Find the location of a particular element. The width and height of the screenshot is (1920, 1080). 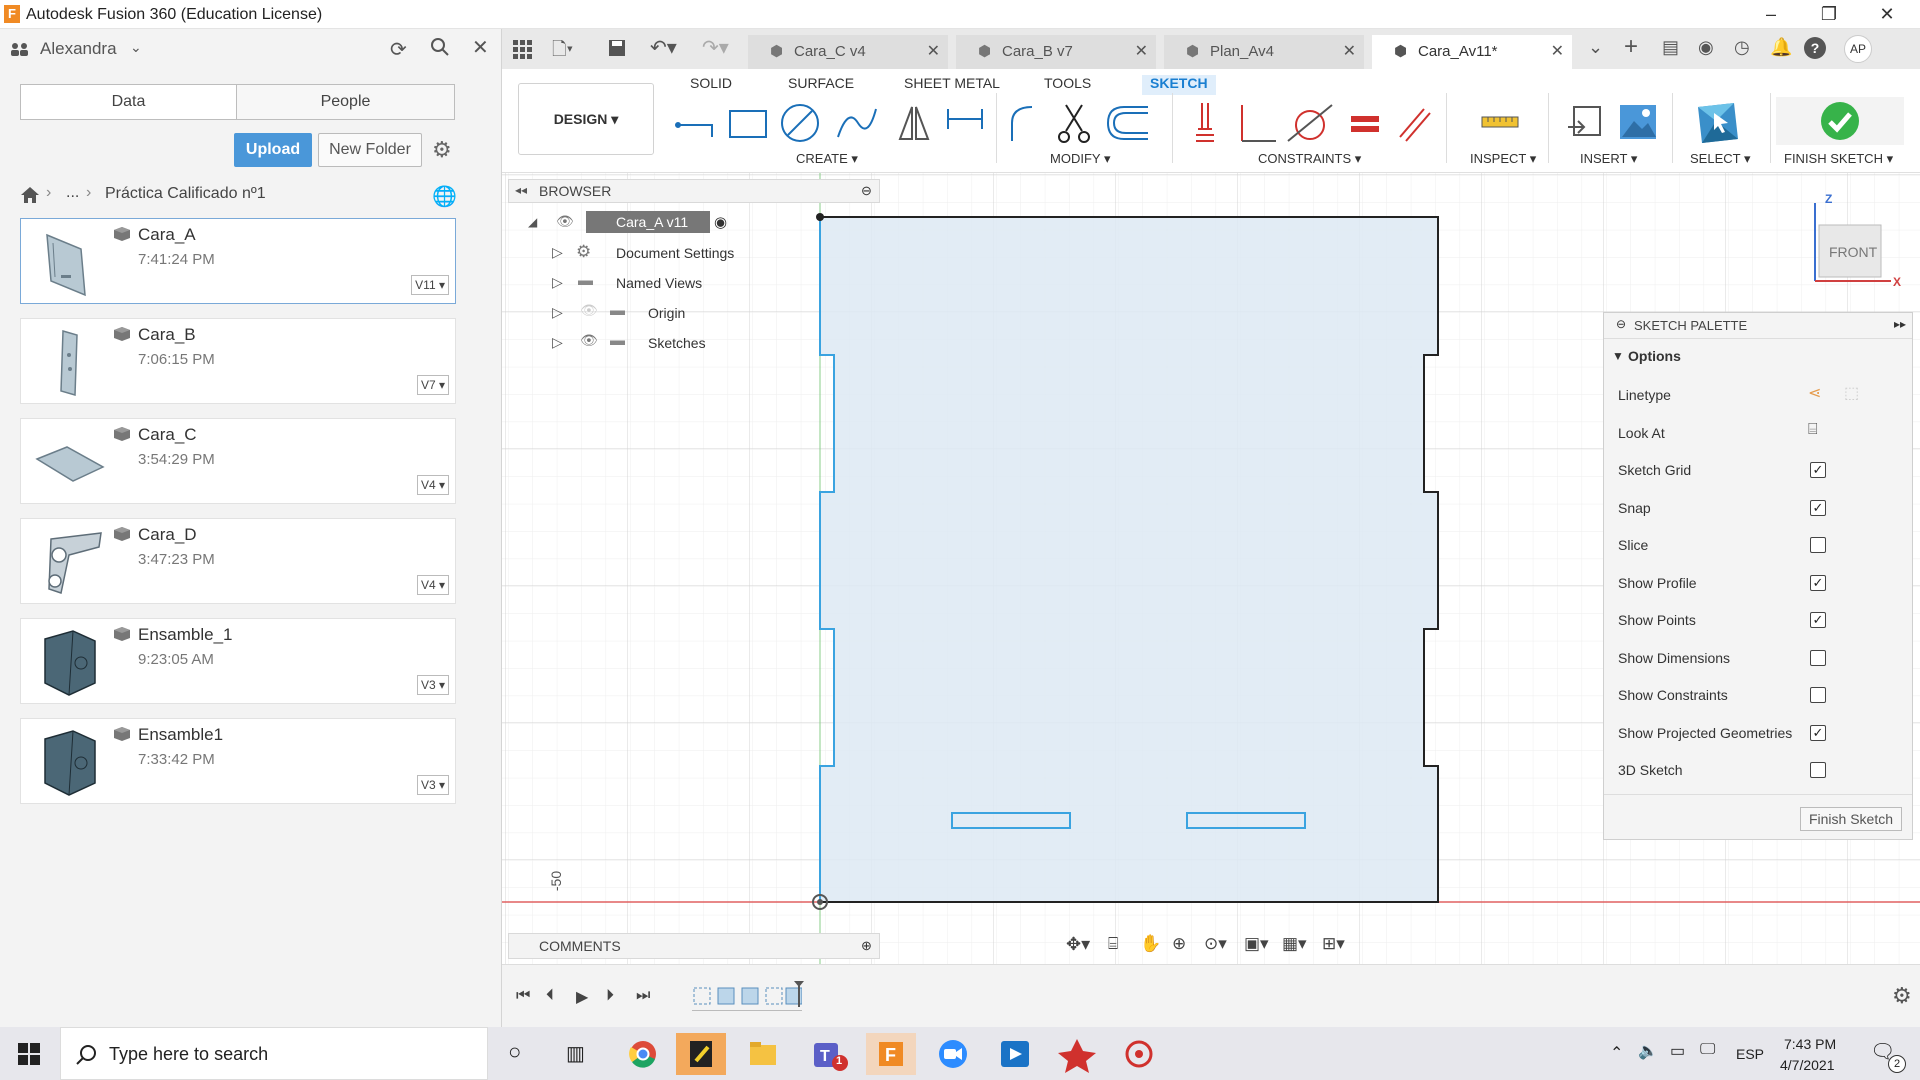

measure-icon is located at coordinates (1500, 122).